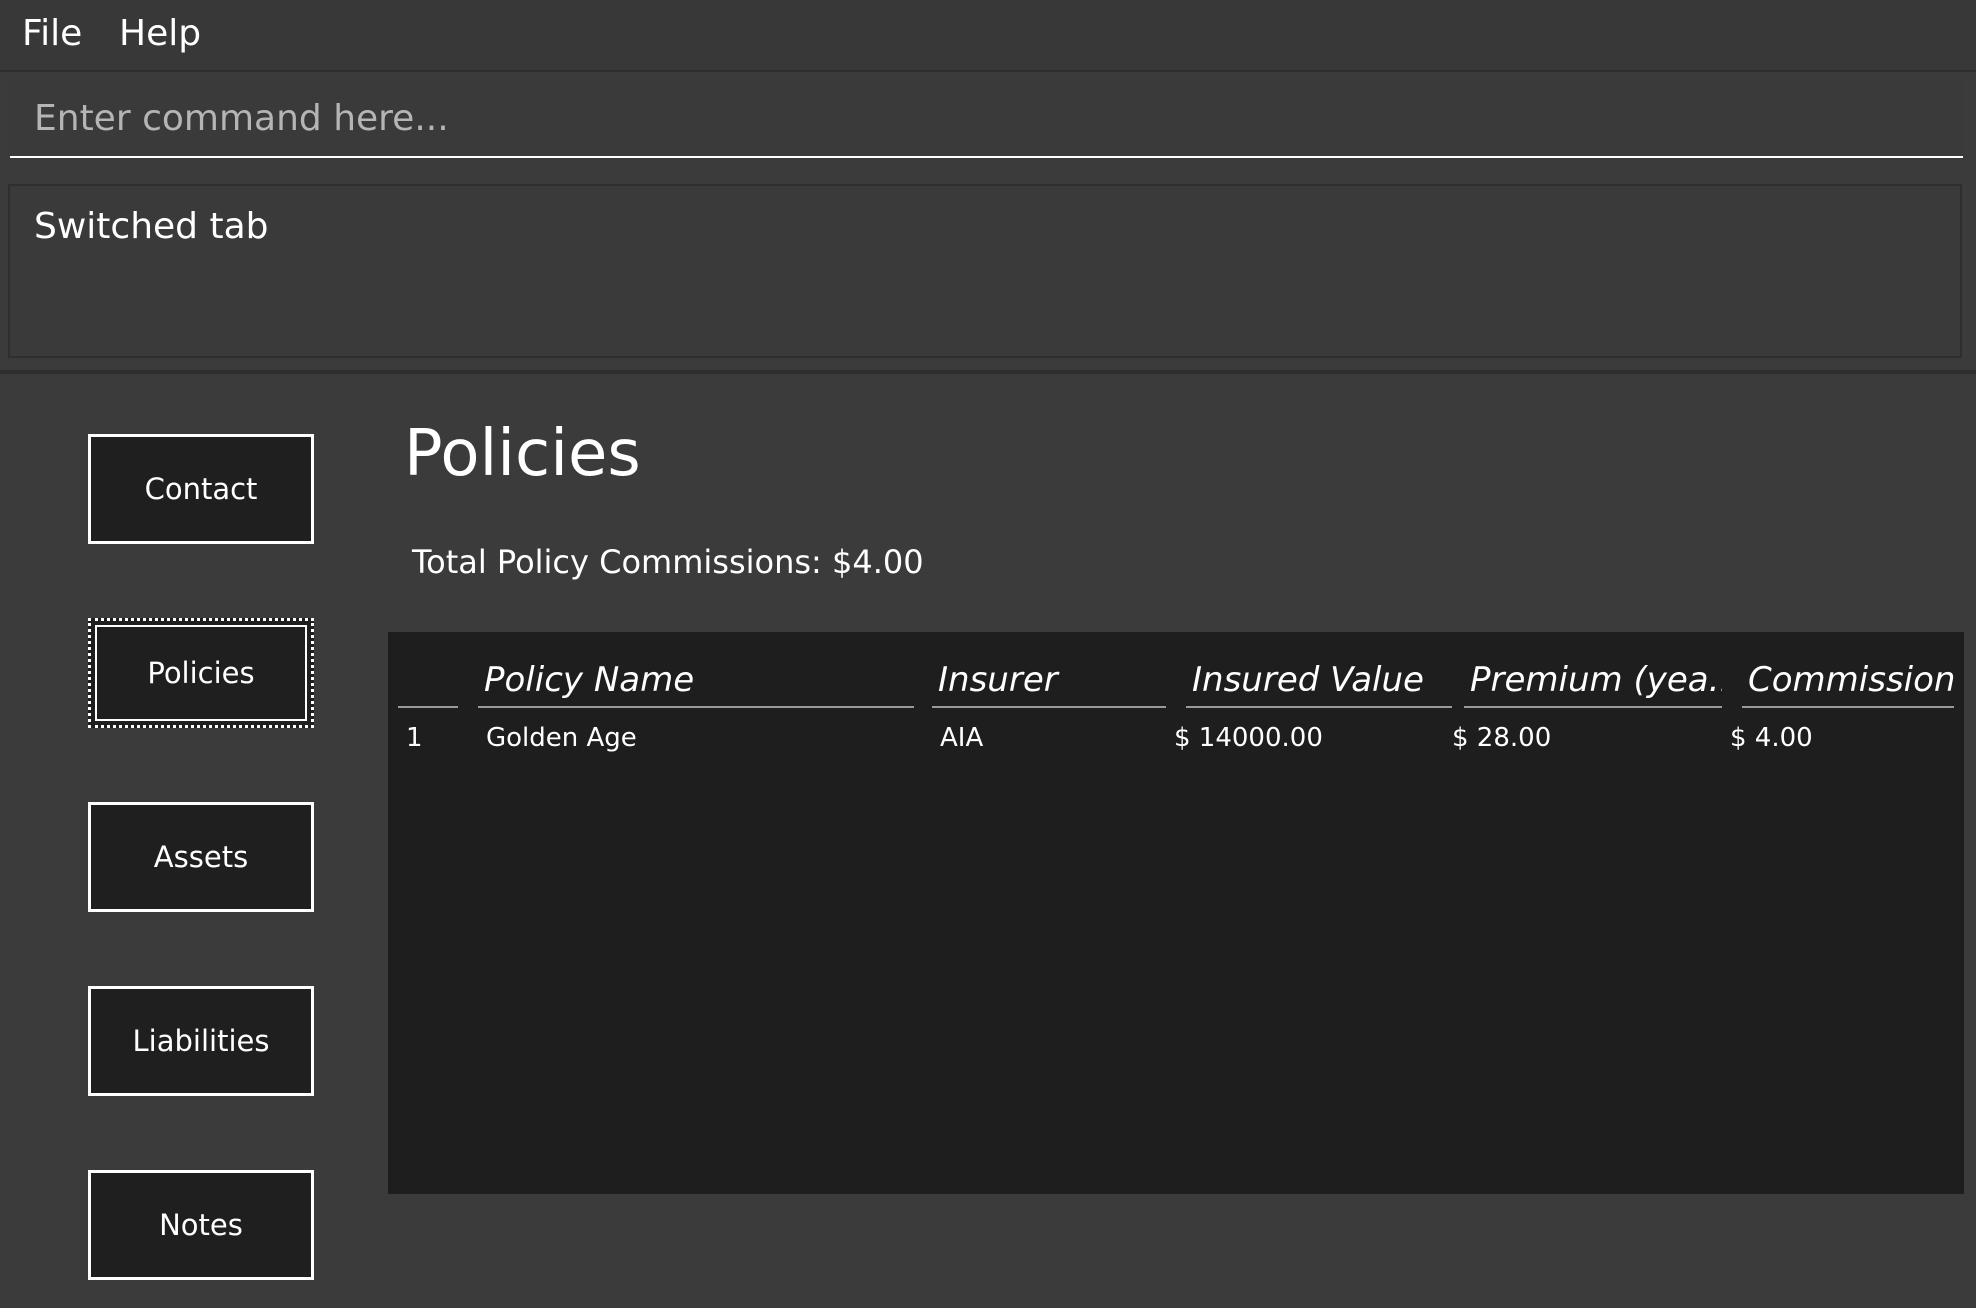 The width and height of the screenshot is (1976, 1308). I want to click on section-divider, so click(988, 372).